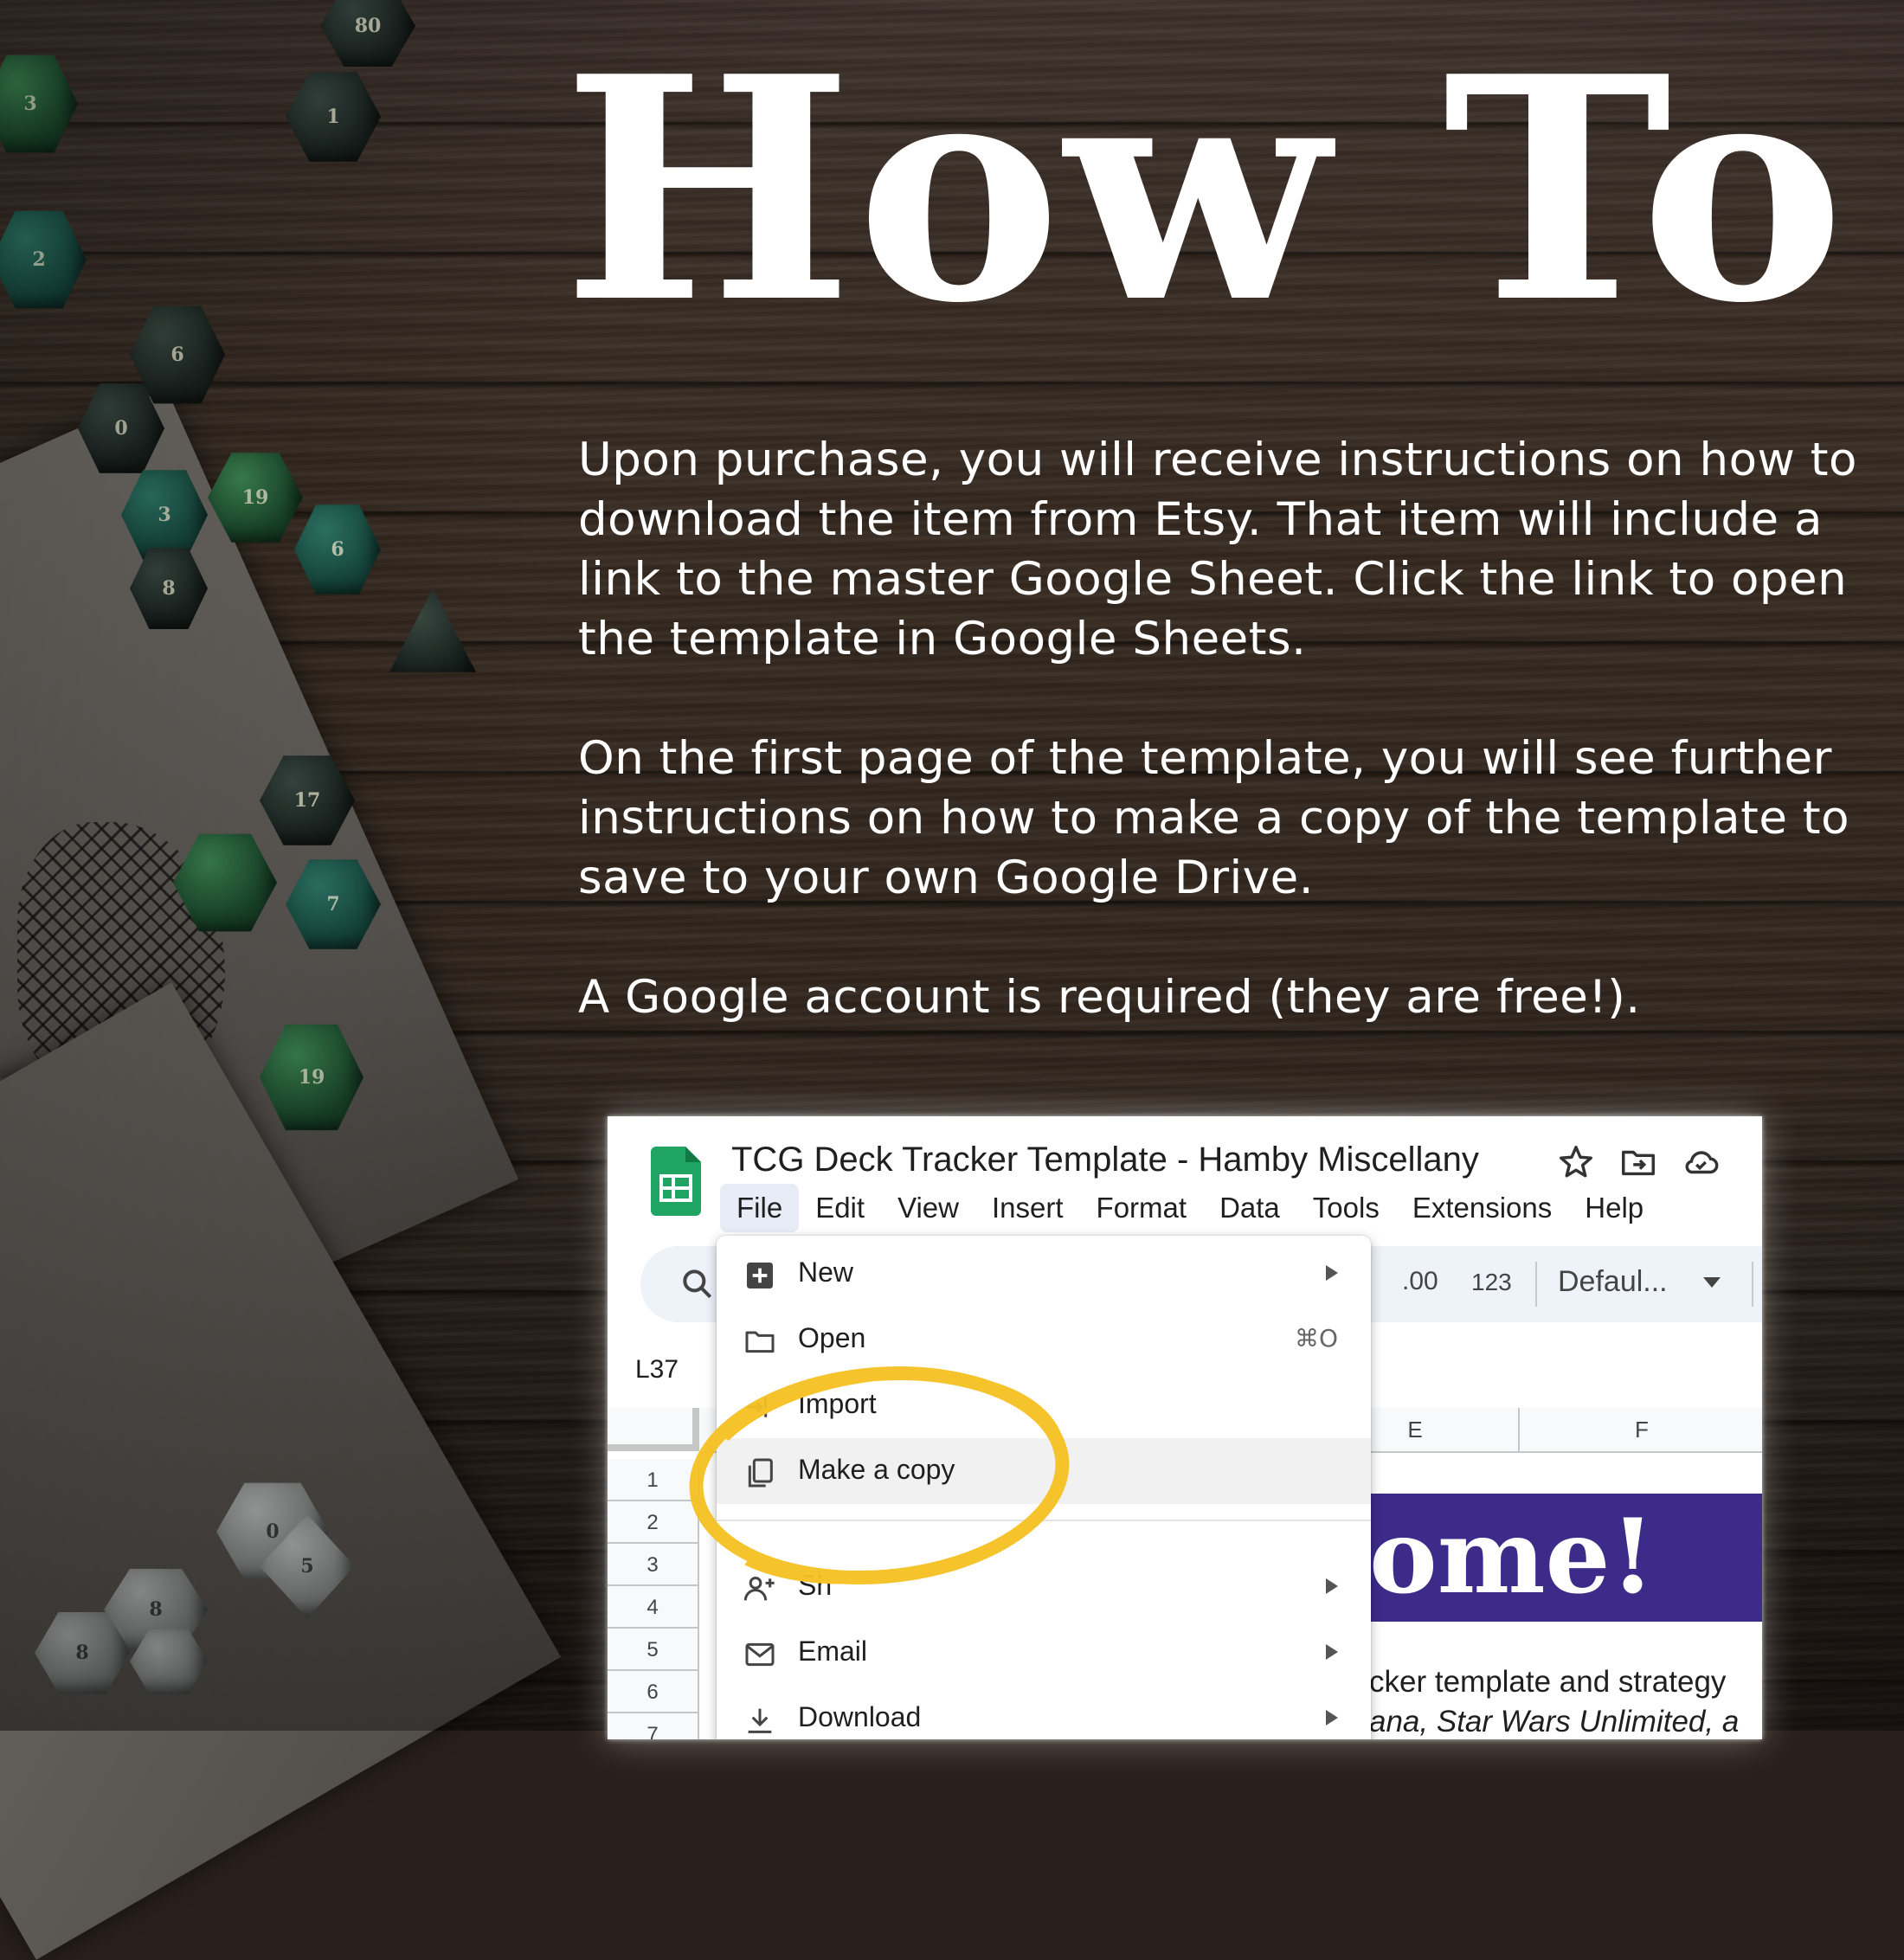 This screenshot has height=1960, width=1904. Describe the element at coordinates (653, 1607) in the screenshot. I see `row-header: 4` at that location.